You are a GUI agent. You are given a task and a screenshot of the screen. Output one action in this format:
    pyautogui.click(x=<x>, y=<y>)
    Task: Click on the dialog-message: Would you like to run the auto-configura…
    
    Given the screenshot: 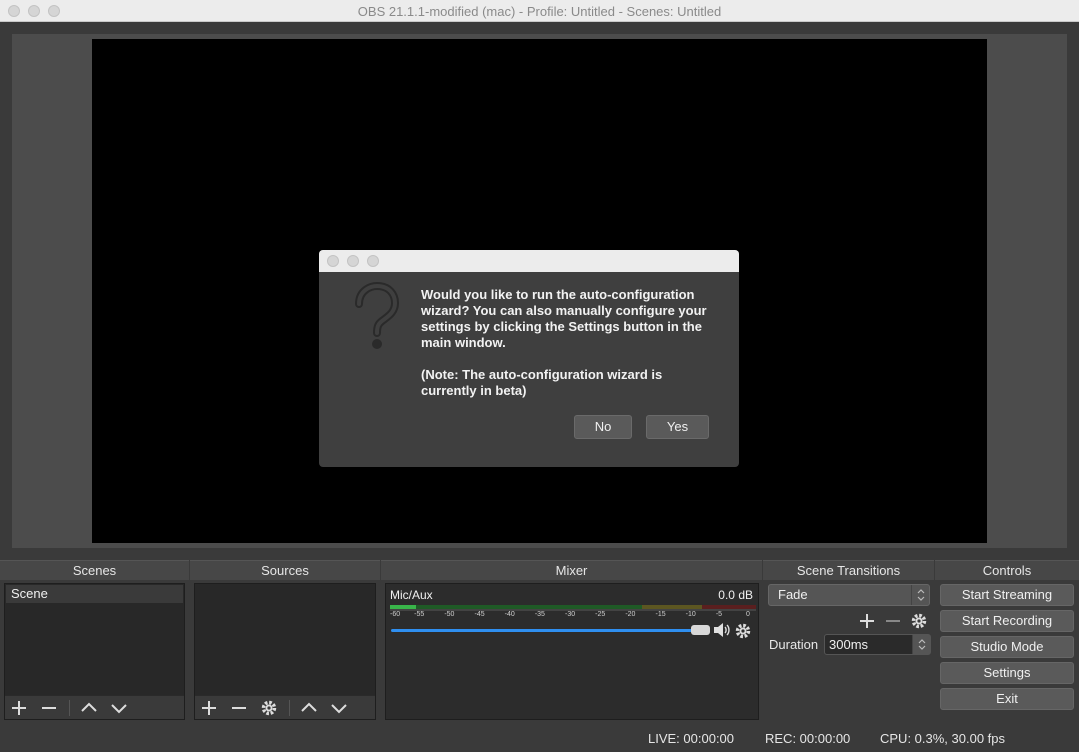 What is the action you would take?
    pyautogui.click(x=571, y=351)
    